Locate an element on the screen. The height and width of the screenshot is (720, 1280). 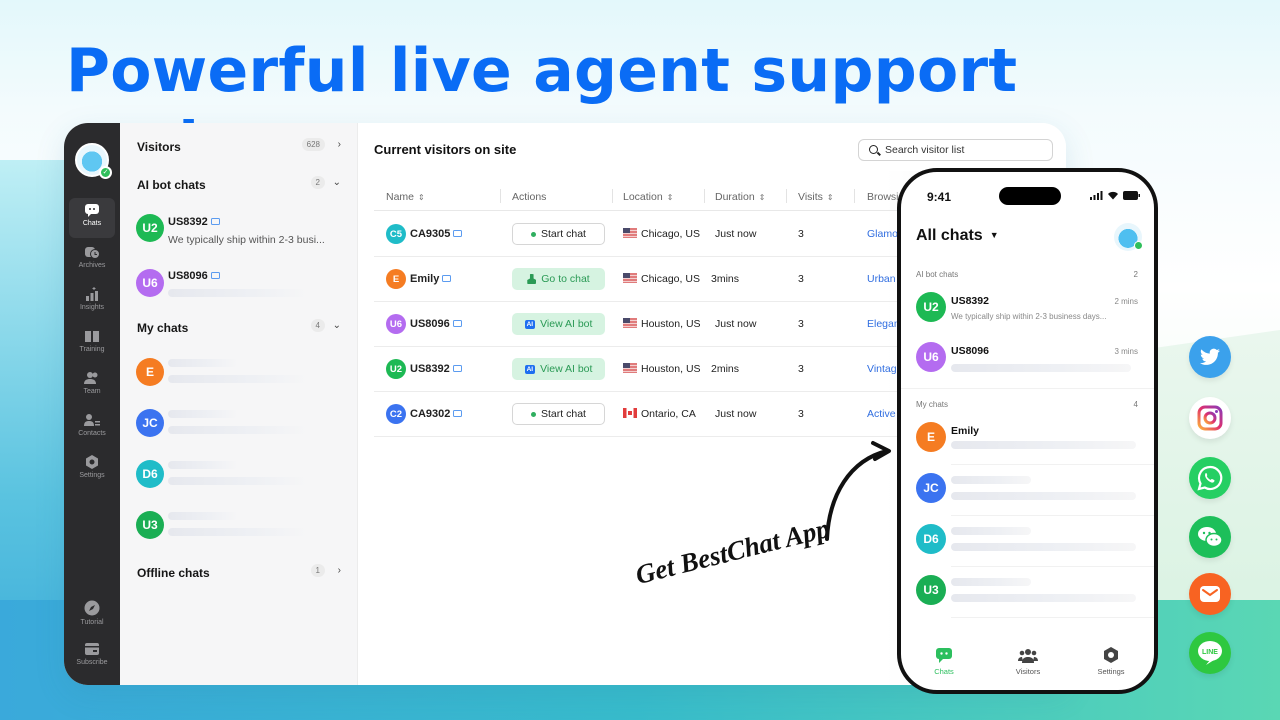
visitor-location: Houston, US is located at coordinates (662, 324).